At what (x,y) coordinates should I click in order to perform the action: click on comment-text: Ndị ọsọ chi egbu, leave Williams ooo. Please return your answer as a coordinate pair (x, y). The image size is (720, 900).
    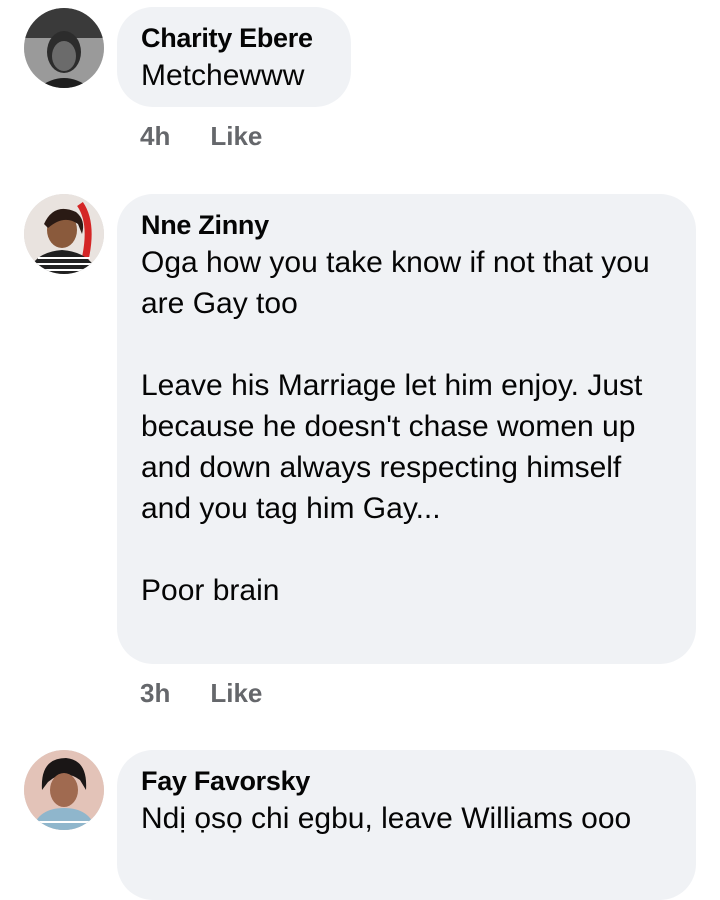
    Looking at the image, I should click on (386, 818).